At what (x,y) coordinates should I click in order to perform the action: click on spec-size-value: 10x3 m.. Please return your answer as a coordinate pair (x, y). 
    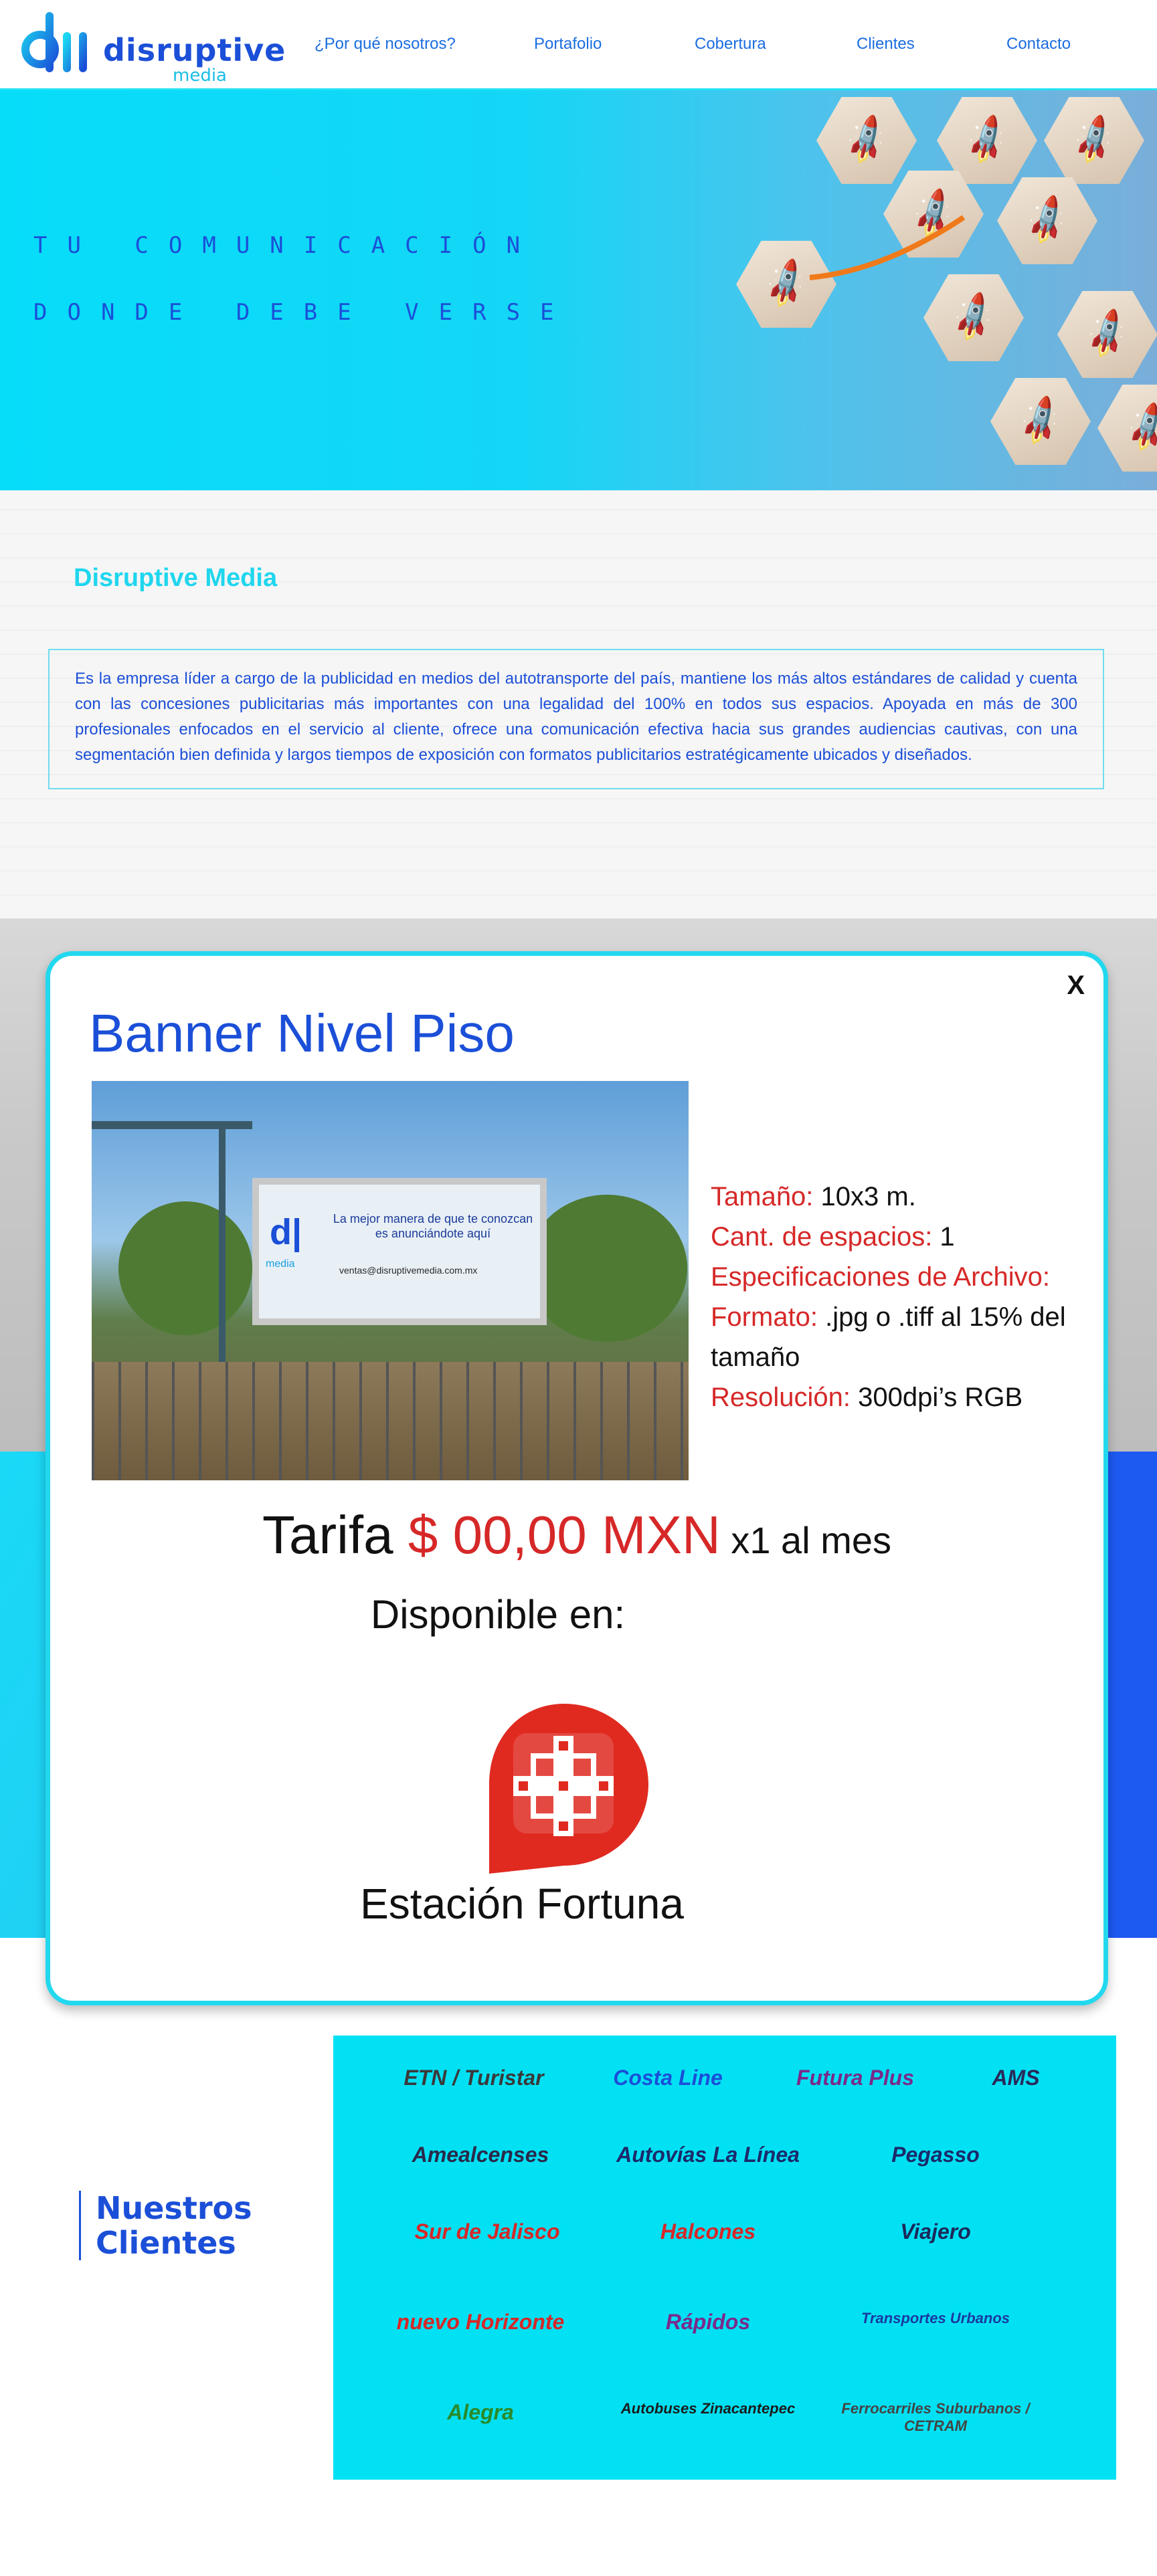
    Looking at the image, I should click on (865, 1196).